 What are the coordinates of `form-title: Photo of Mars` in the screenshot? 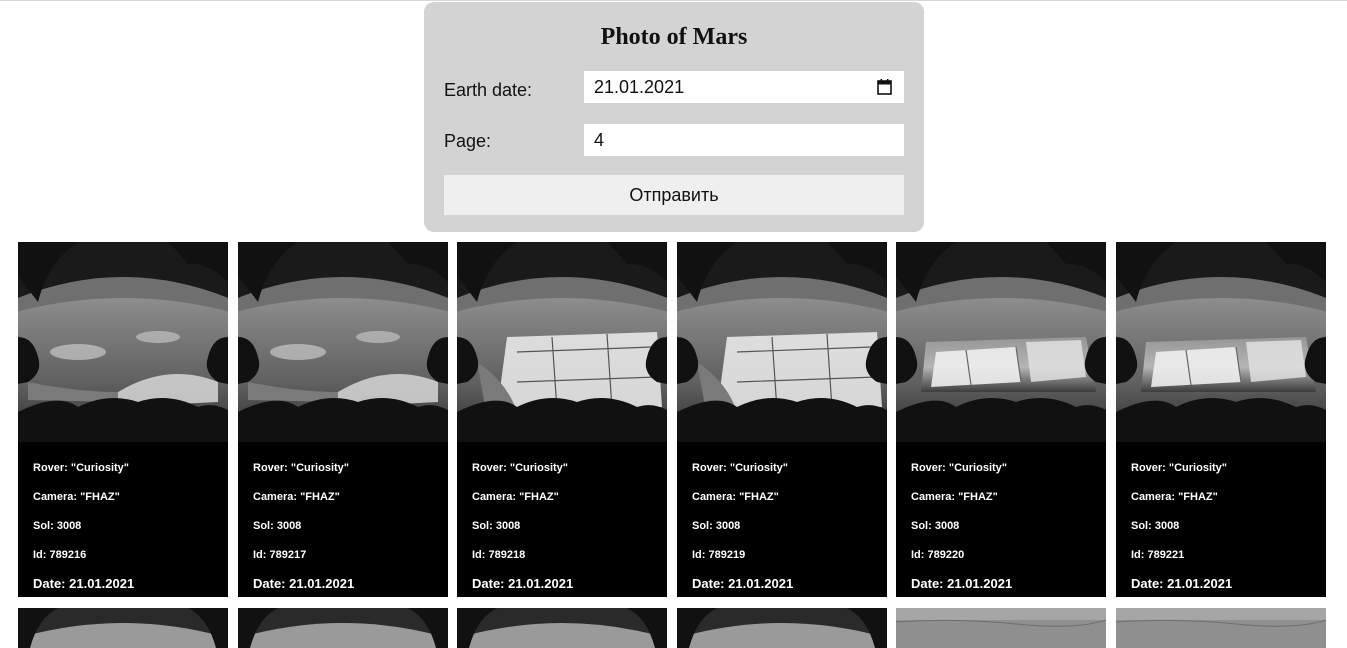 It's located at (674, 37).